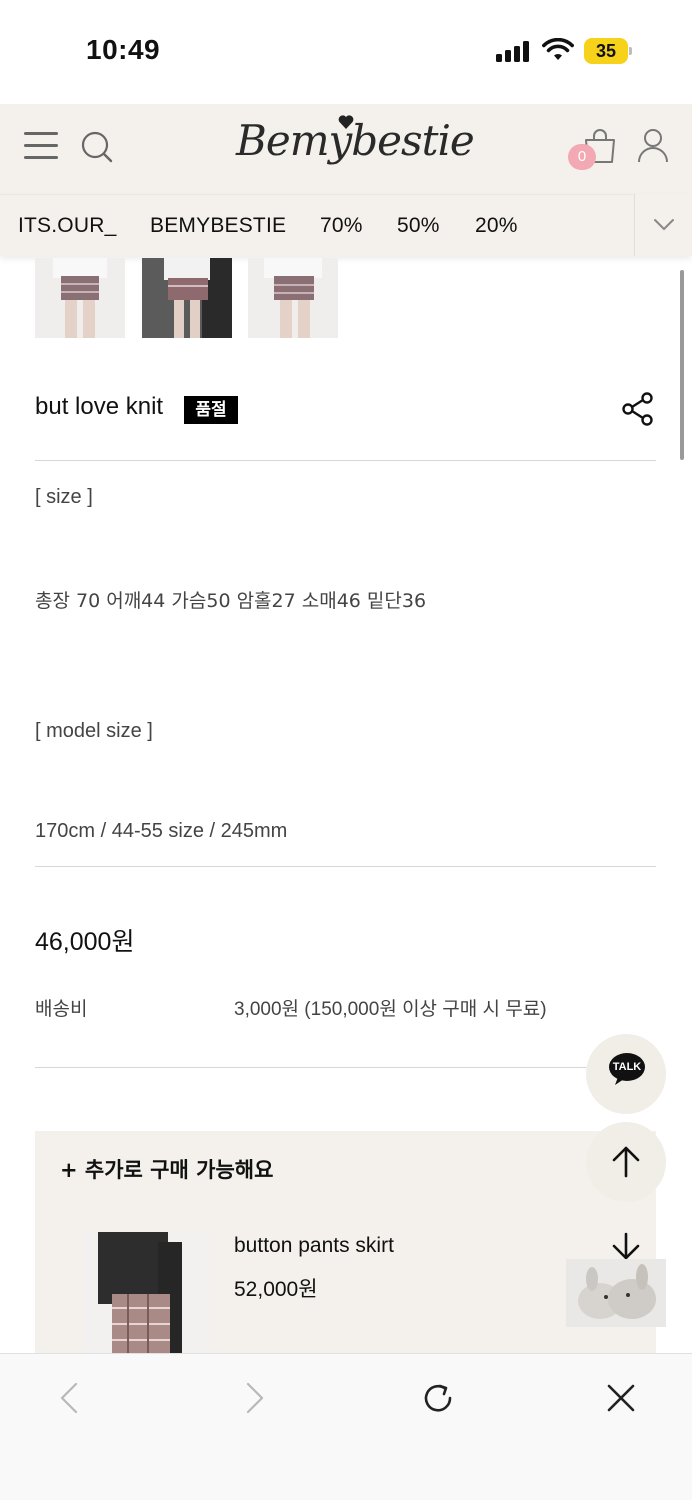 The image size is (692, 1500). I want to click on size-detail: 총장 70 어깨44 가슴50 암홀27 소매46 밑단36, so click(231, 601).